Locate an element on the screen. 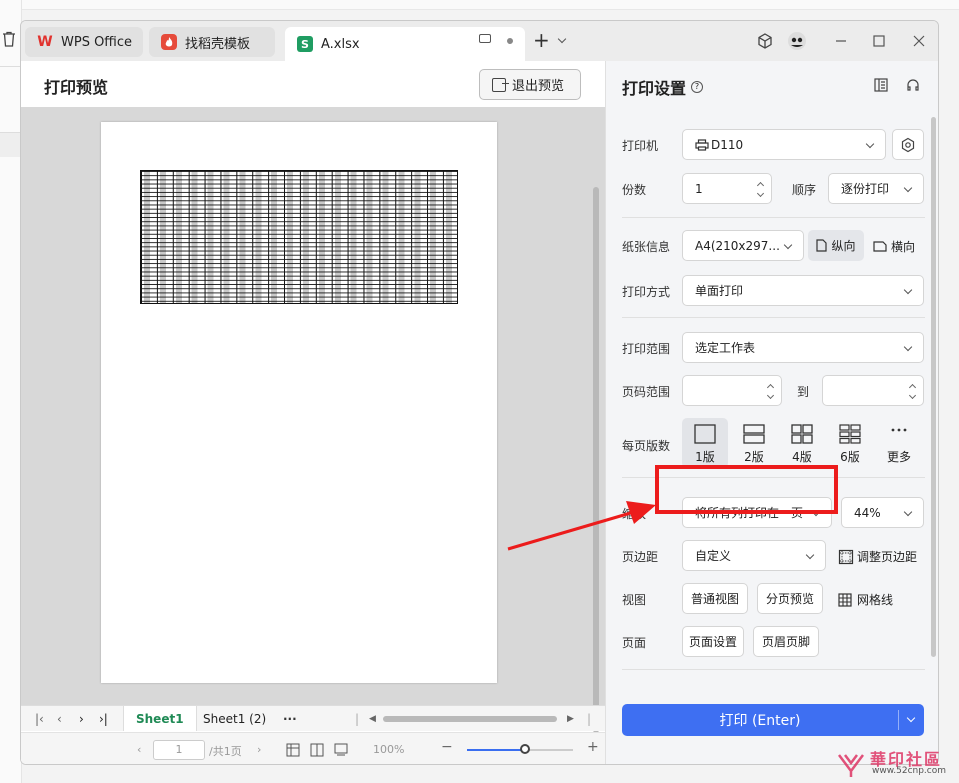 The height and width of the screenshot is (783, 959). print-options-dropdown is located at coordinates (911, 720).